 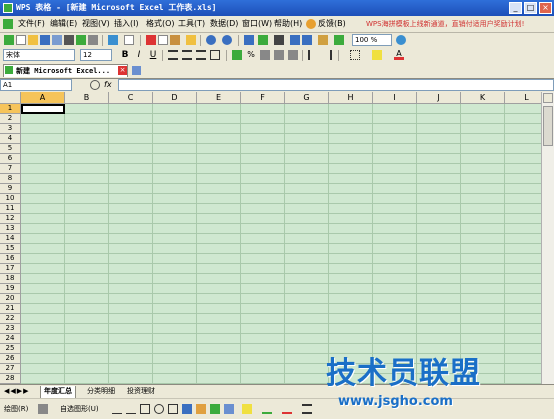 I want to click on row-header-11: 11, so click(x=10, y=209).